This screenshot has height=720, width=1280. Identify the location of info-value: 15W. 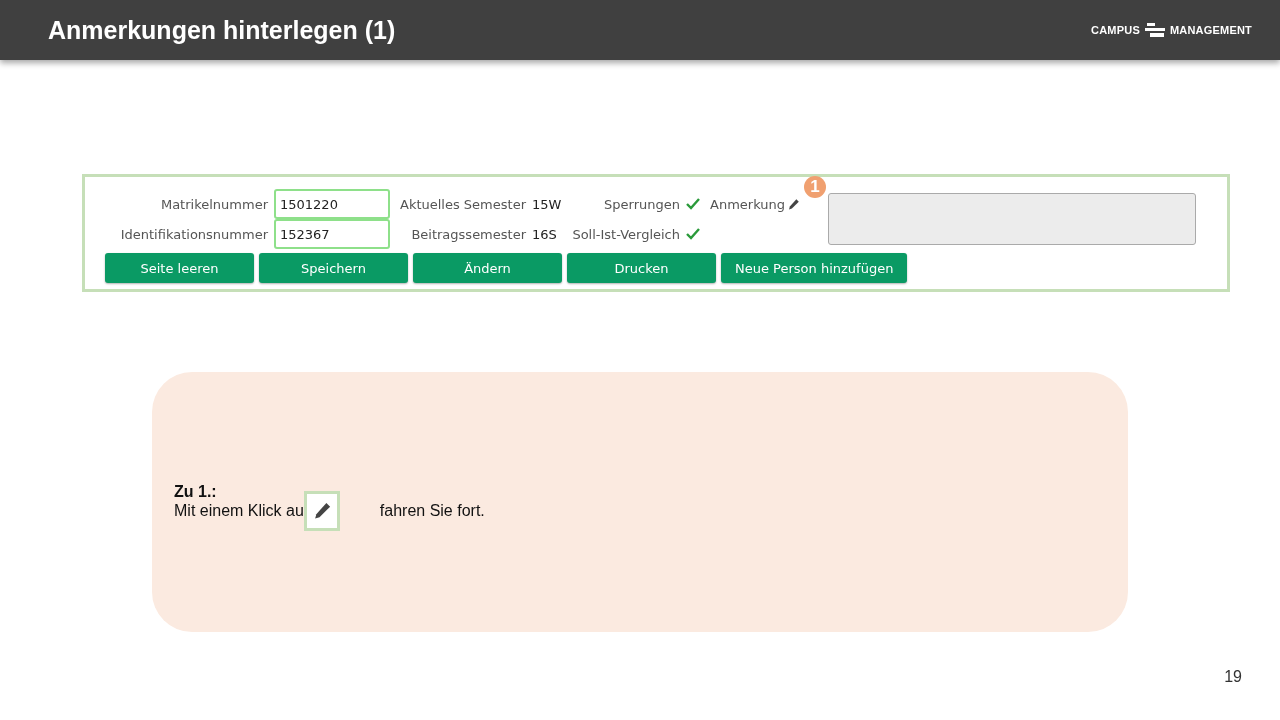
(547, 204).